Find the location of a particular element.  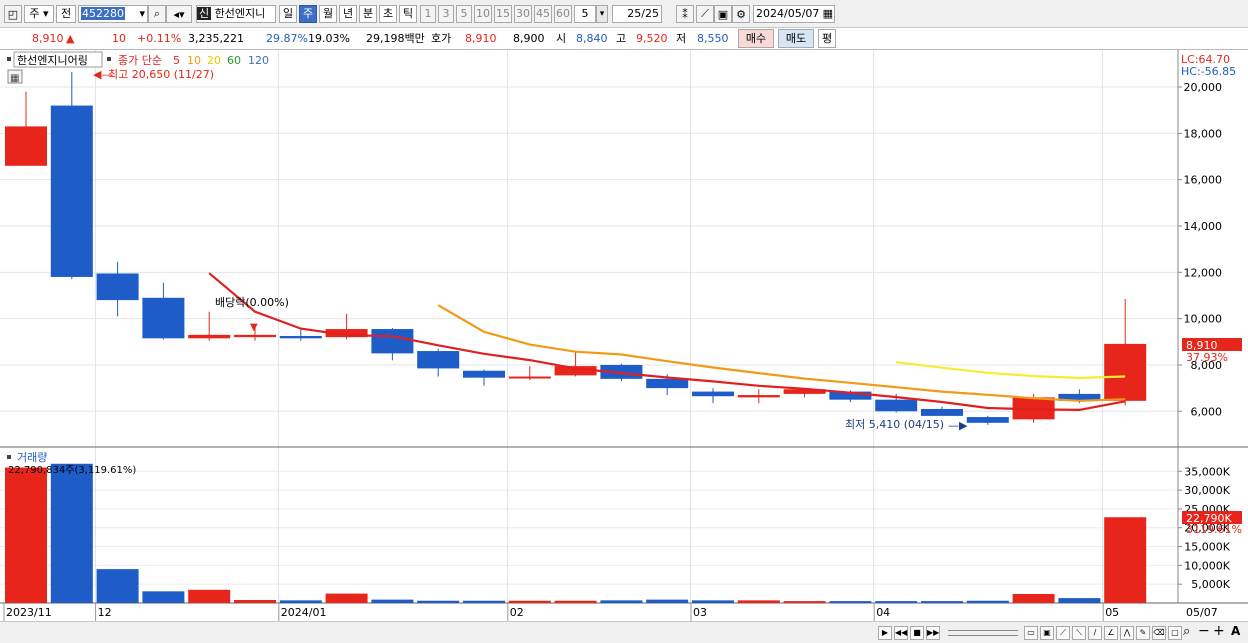

unit-input: 5 is located at coordinates (585, 14).